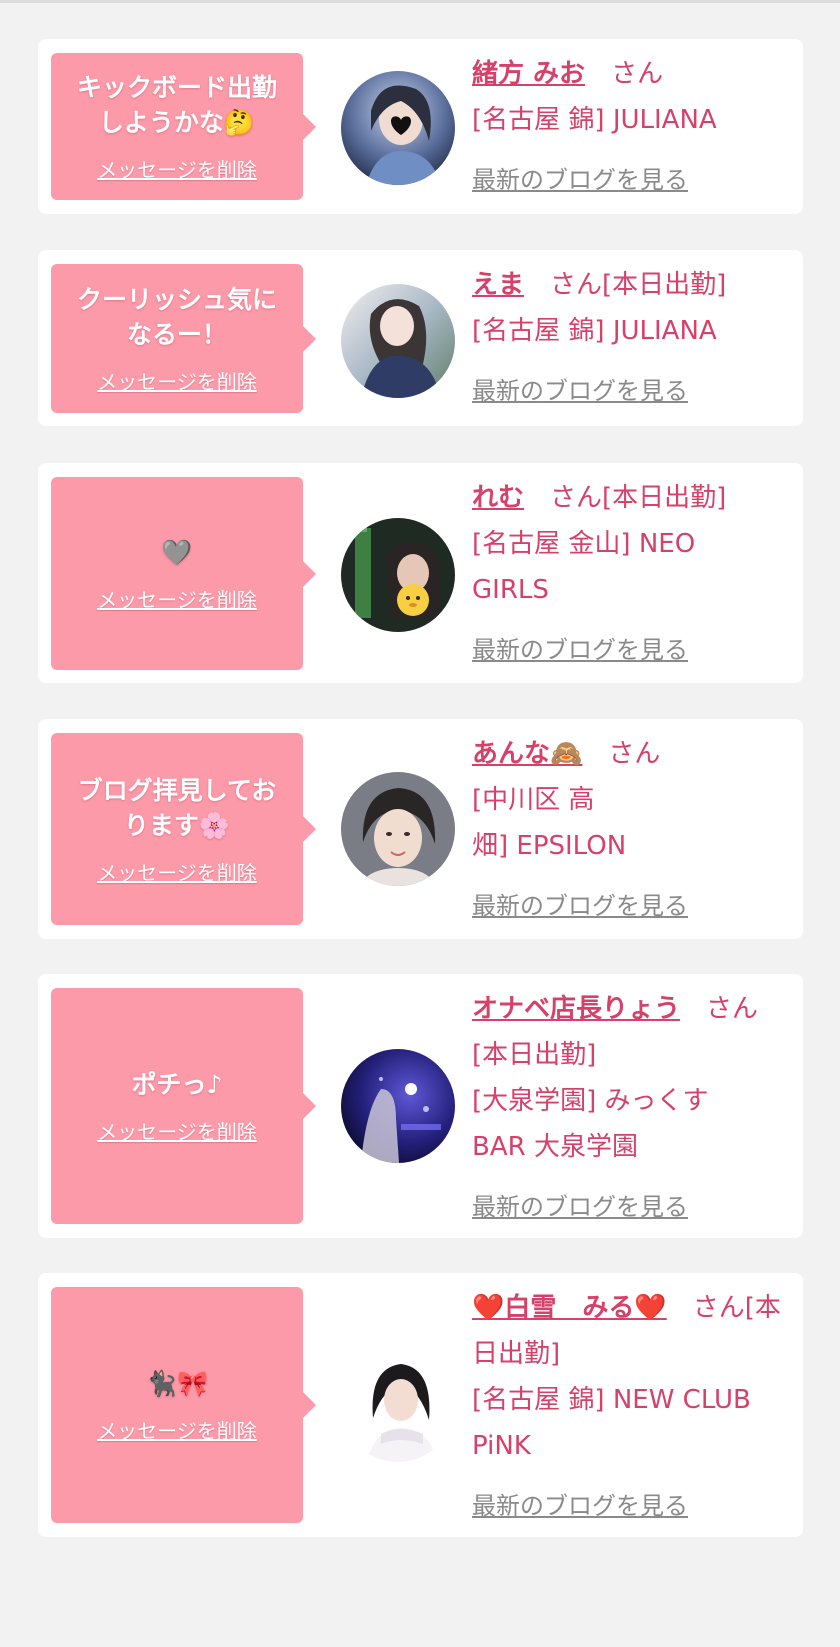 The width and height of the screenshot is (840, 1647). What do you see at coordinates (611, 1400) in the screenshot?
I see `shop-line: [名古屋 錦] NEW CLUB` at bounding box center [611, 1400].